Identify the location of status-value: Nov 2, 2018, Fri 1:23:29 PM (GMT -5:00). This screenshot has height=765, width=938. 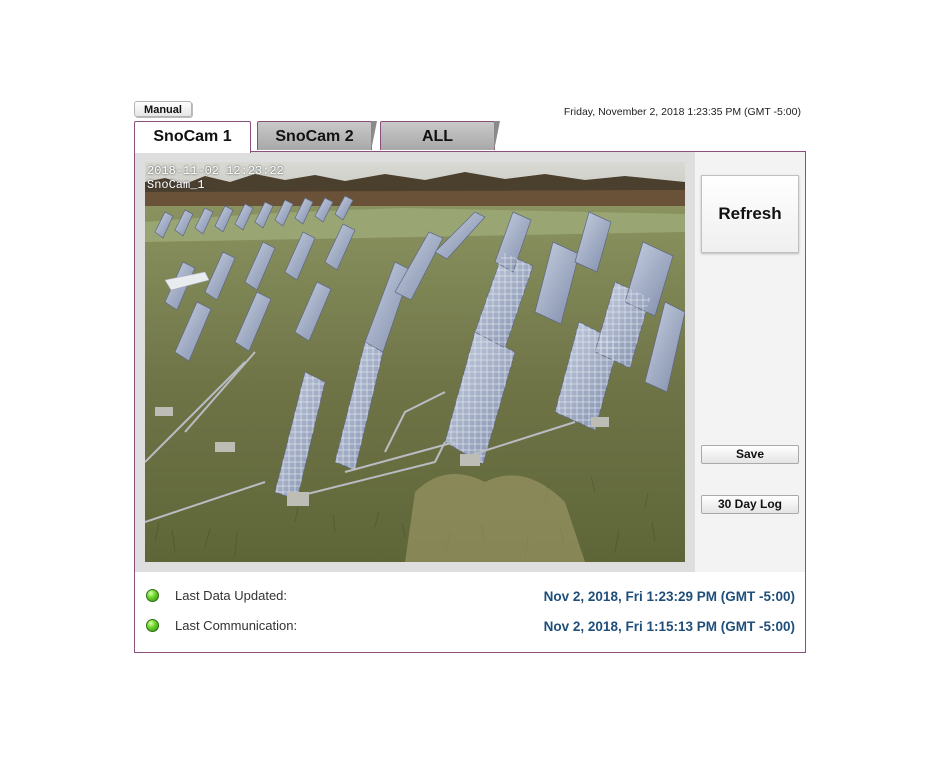
(669, 596).